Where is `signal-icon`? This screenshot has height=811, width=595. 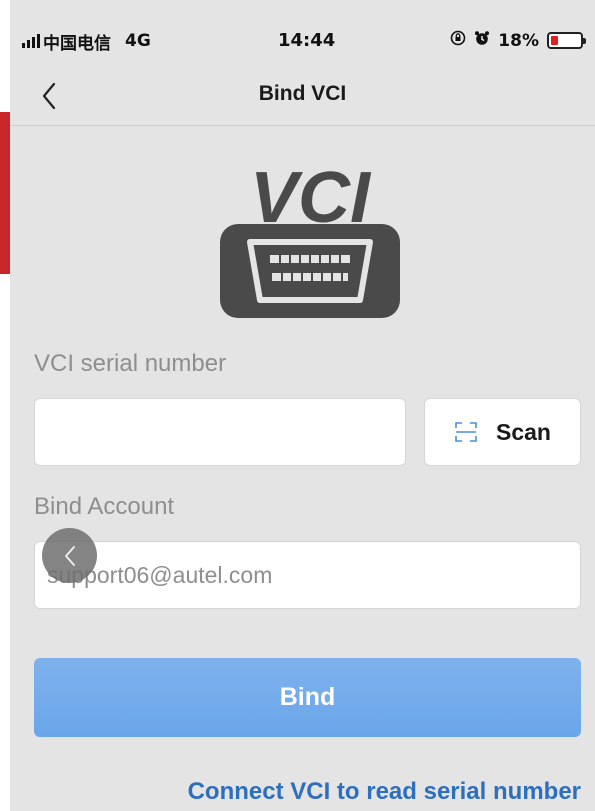
signal-icon is located at coordinates (31, 41).